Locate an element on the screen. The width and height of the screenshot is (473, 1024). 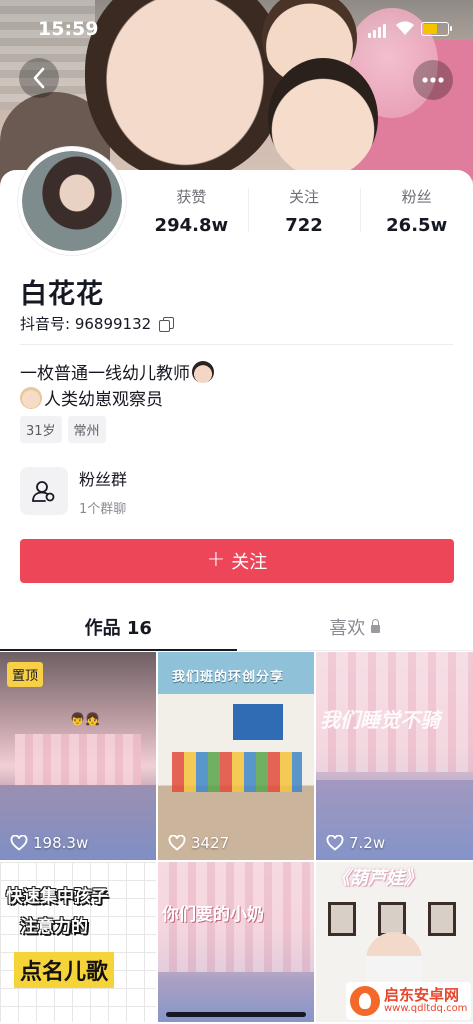
watermark: 启东安卓网 www.qdltdq.com is located at coordinates (408, 1001).